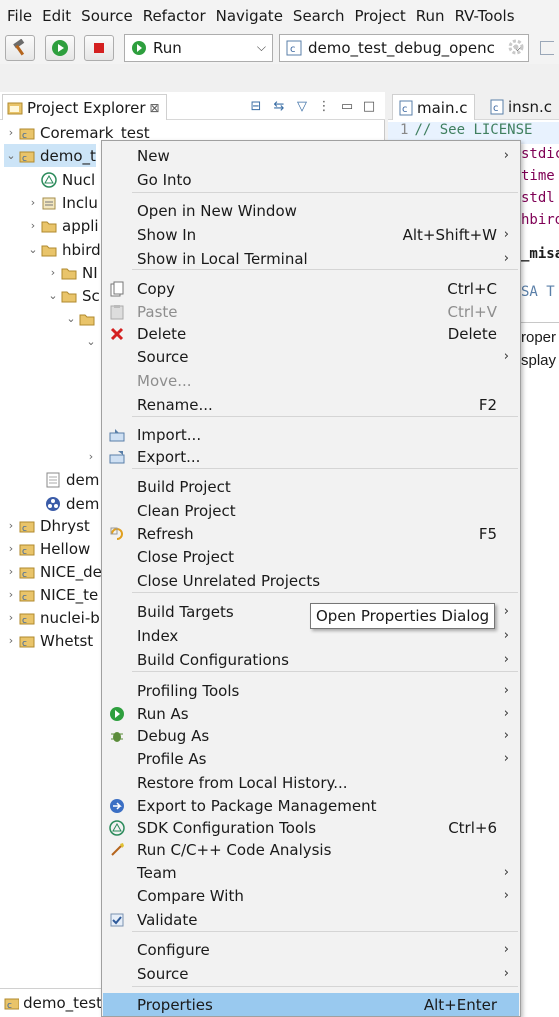 The image size is (559, 1017). I want to click on tree-item-nuclei-board: › c nuclei-b, so click(52, 617).